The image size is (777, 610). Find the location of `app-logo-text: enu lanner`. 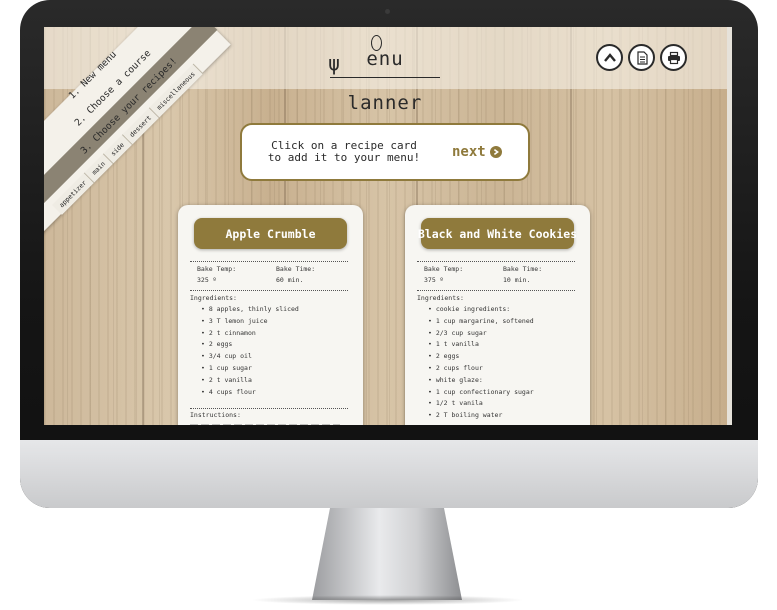

app-logo-text: enu lanner is located at coordinates (385, 81).